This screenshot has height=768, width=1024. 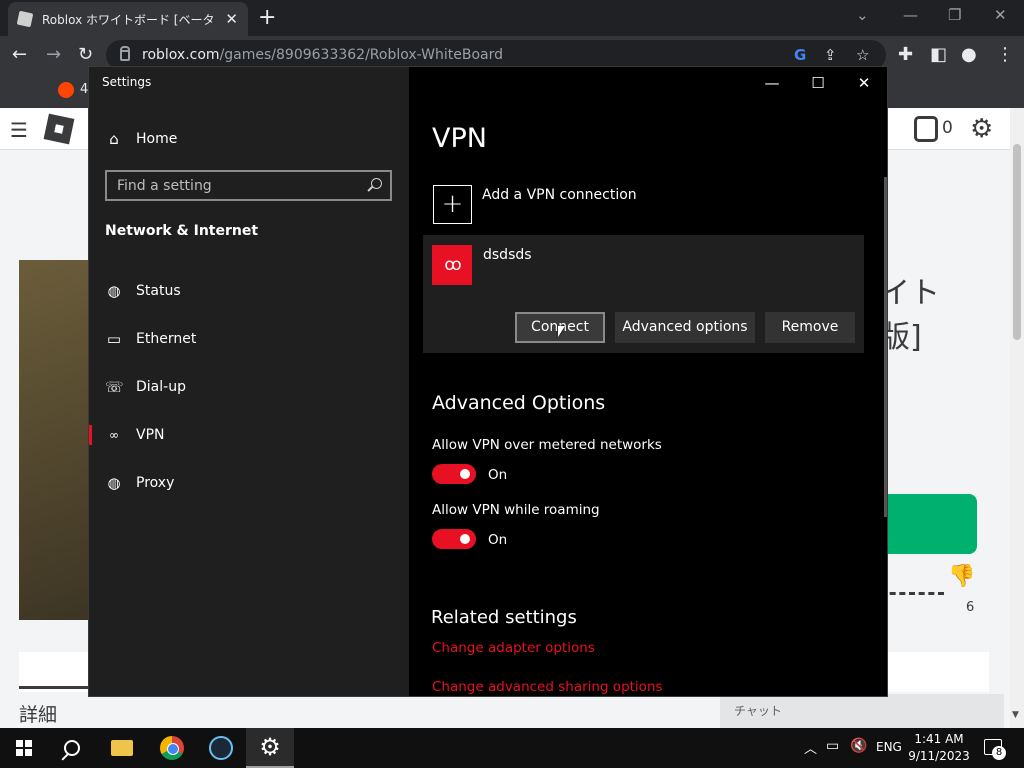 What do you see at coordinates (454, 474) in the screenshot?
I see `metered-networks-toggle` at bounding box center [454, 474].